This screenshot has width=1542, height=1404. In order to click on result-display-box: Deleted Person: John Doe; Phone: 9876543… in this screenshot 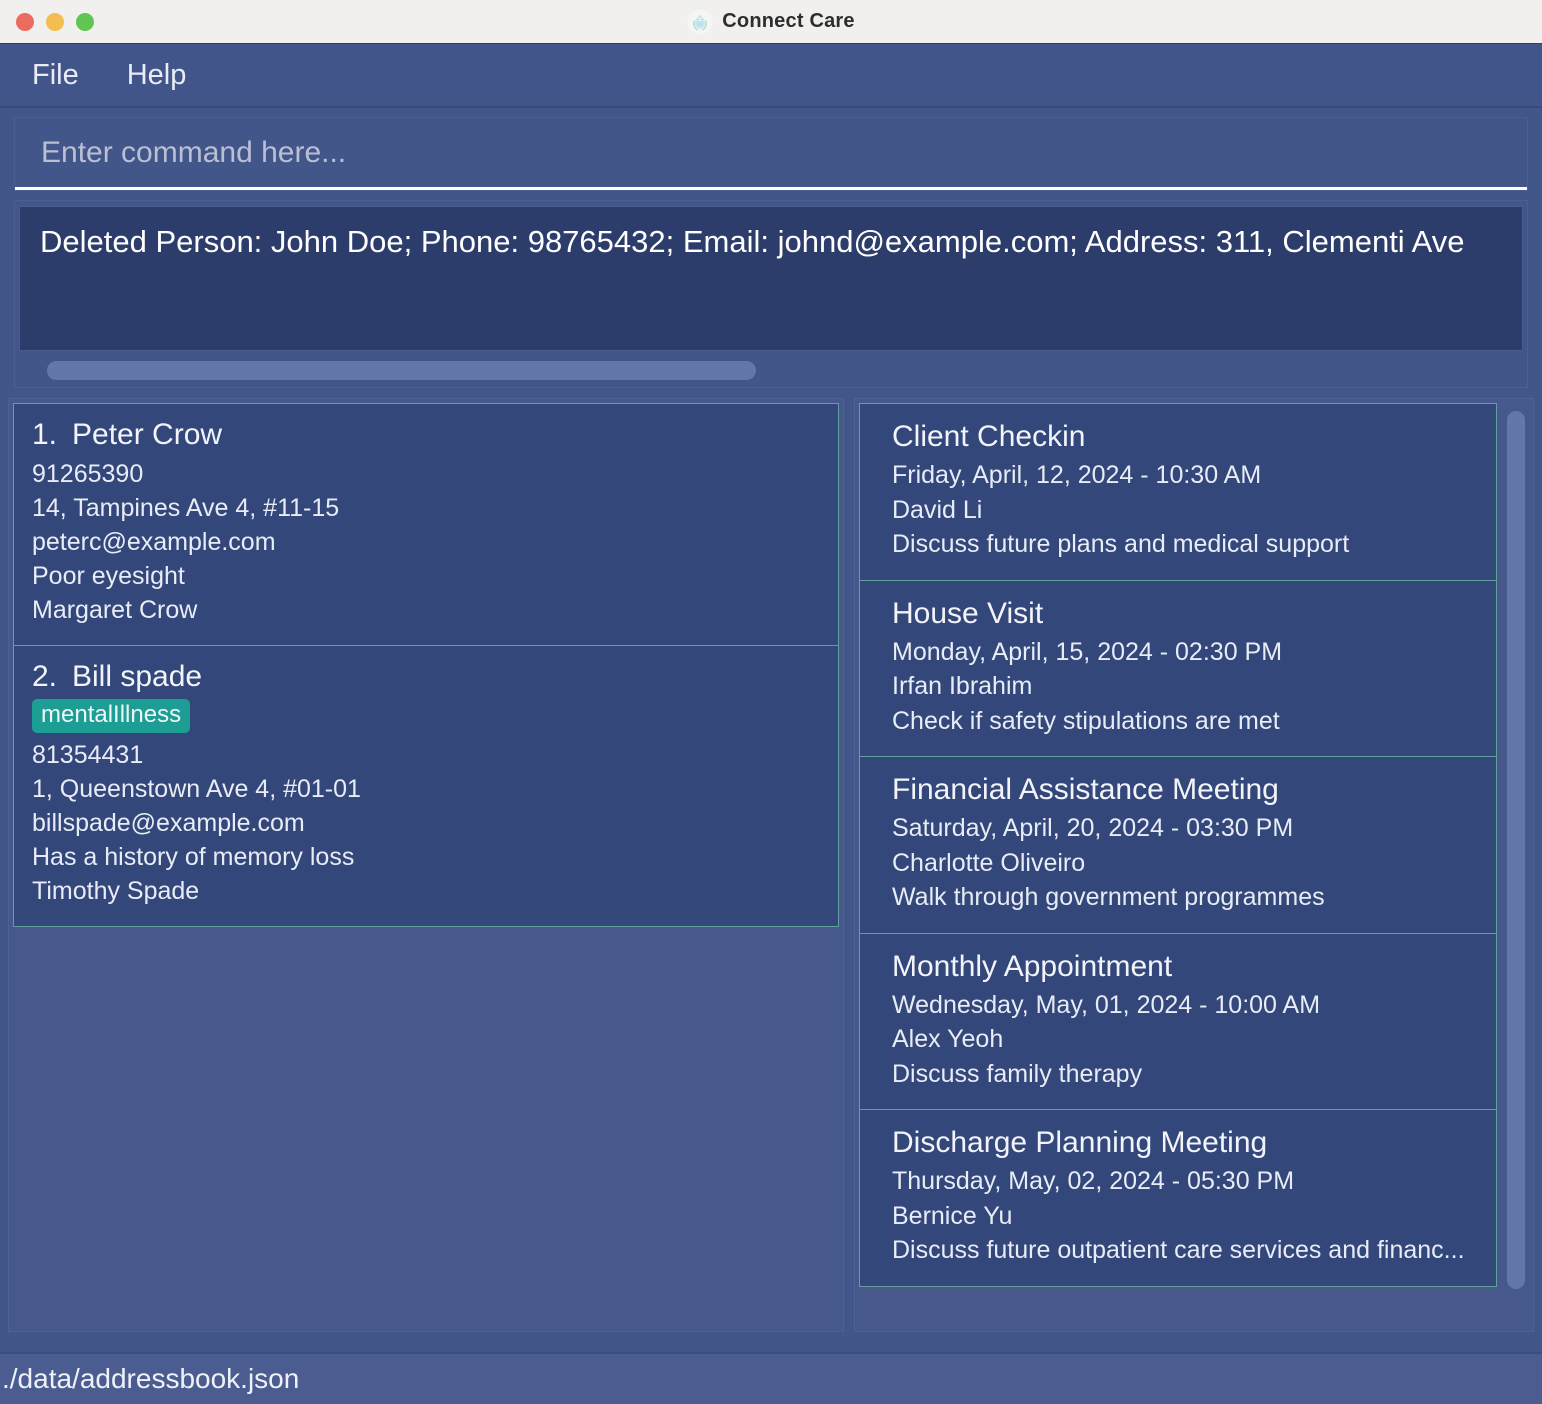, I will do `click(771, 278)`.